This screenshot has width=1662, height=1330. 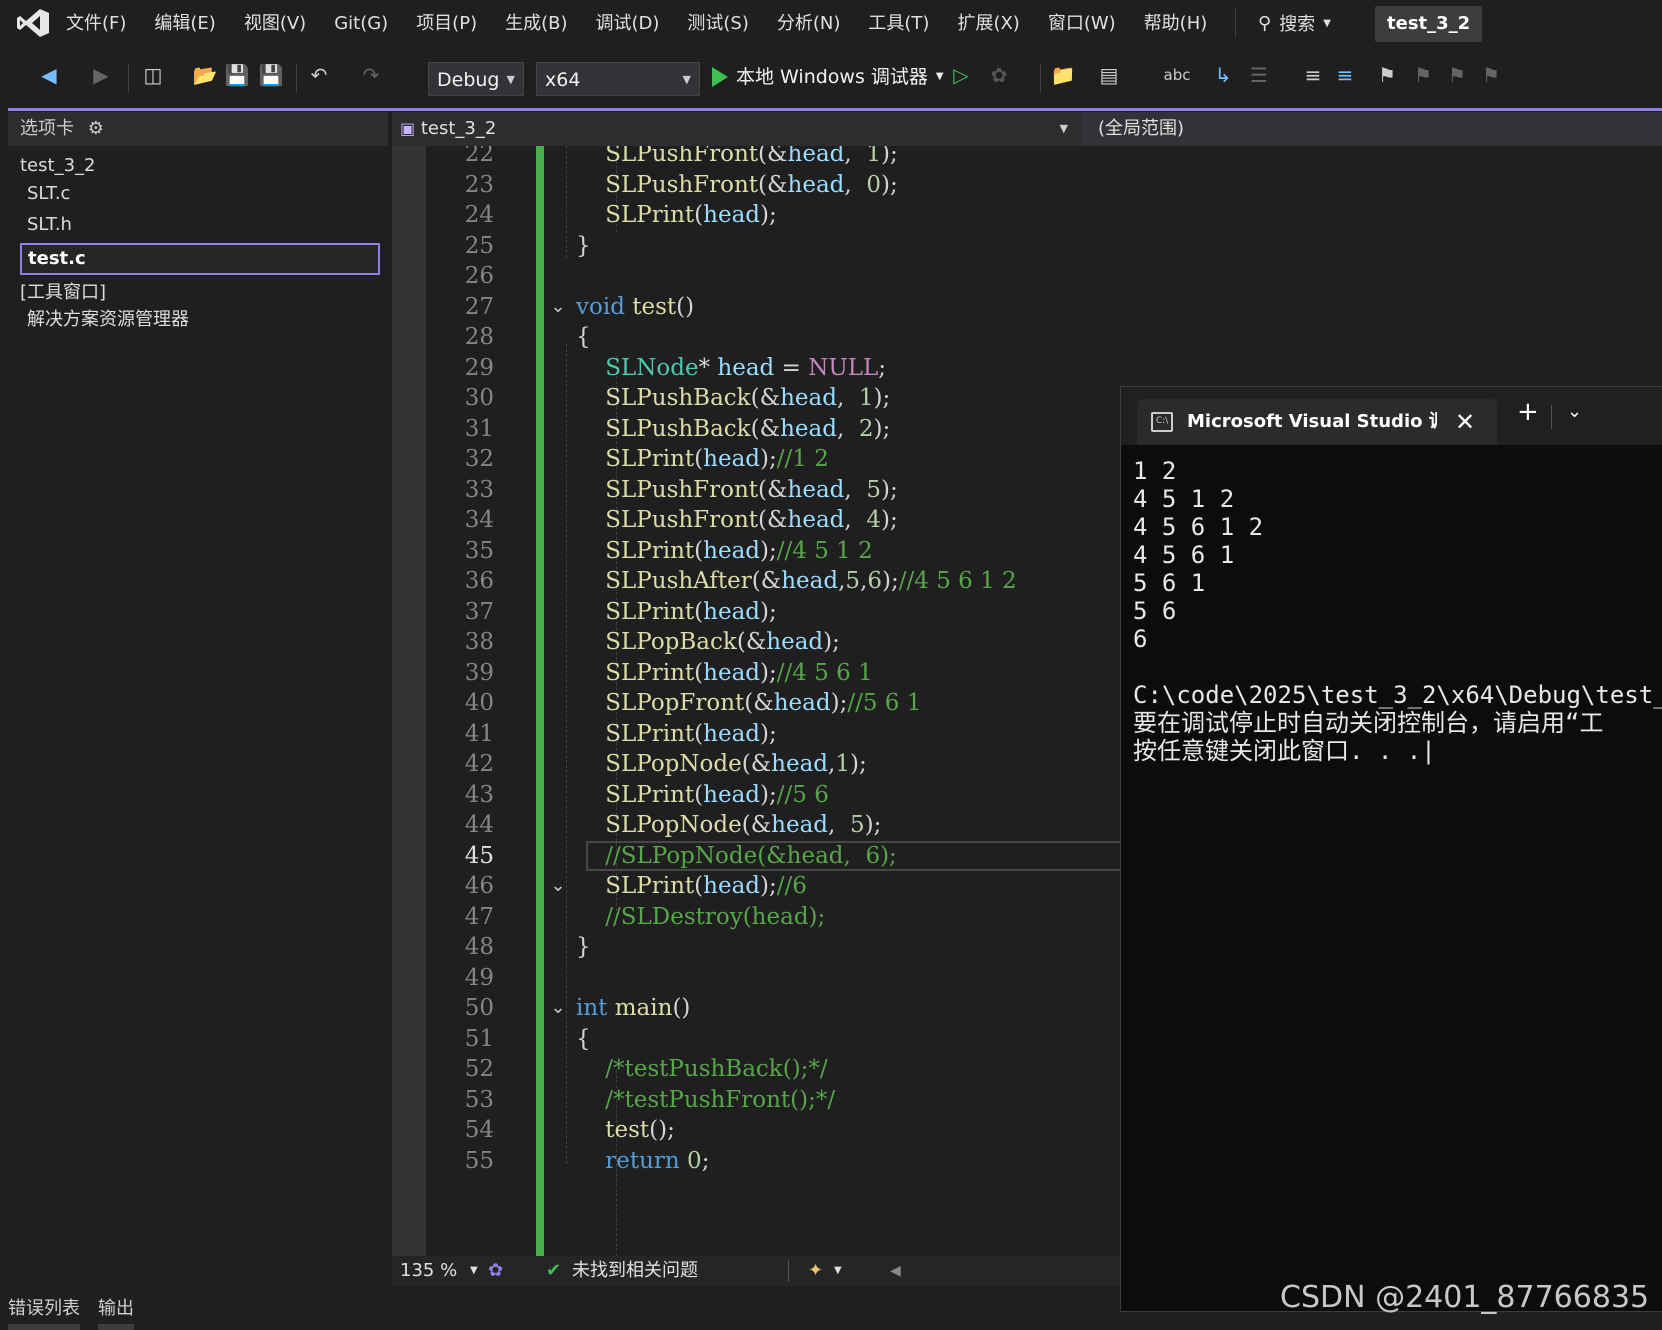 I want to click on console-tab: C:\ Microsoft Visual Studio 调试控制台 ✕, so click(x=1317, y=422).